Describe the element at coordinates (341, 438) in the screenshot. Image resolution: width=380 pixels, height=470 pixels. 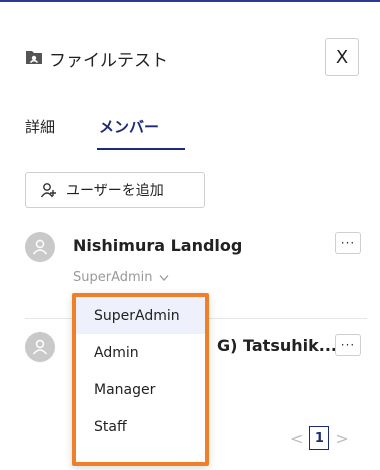
I see `next-page-button: >` at that location.